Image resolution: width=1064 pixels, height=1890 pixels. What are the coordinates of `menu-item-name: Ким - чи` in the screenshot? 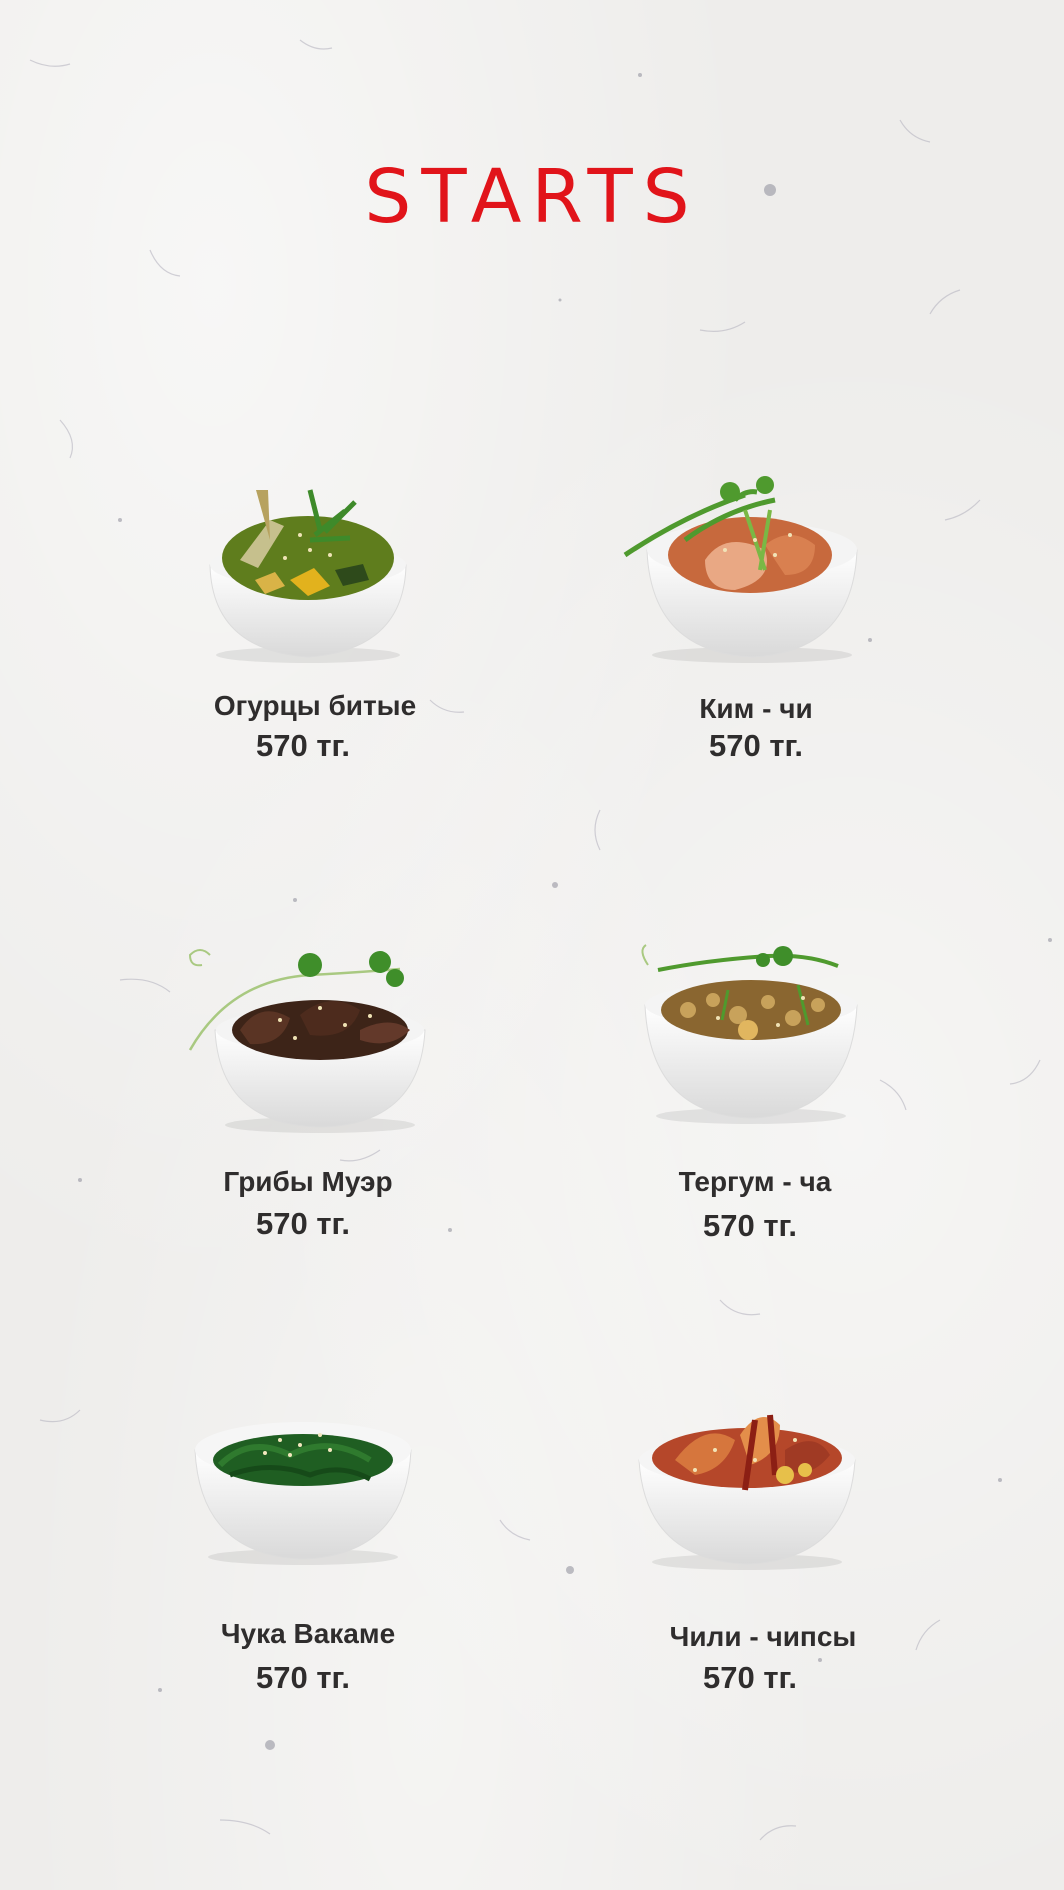 It's located at (756, 708).